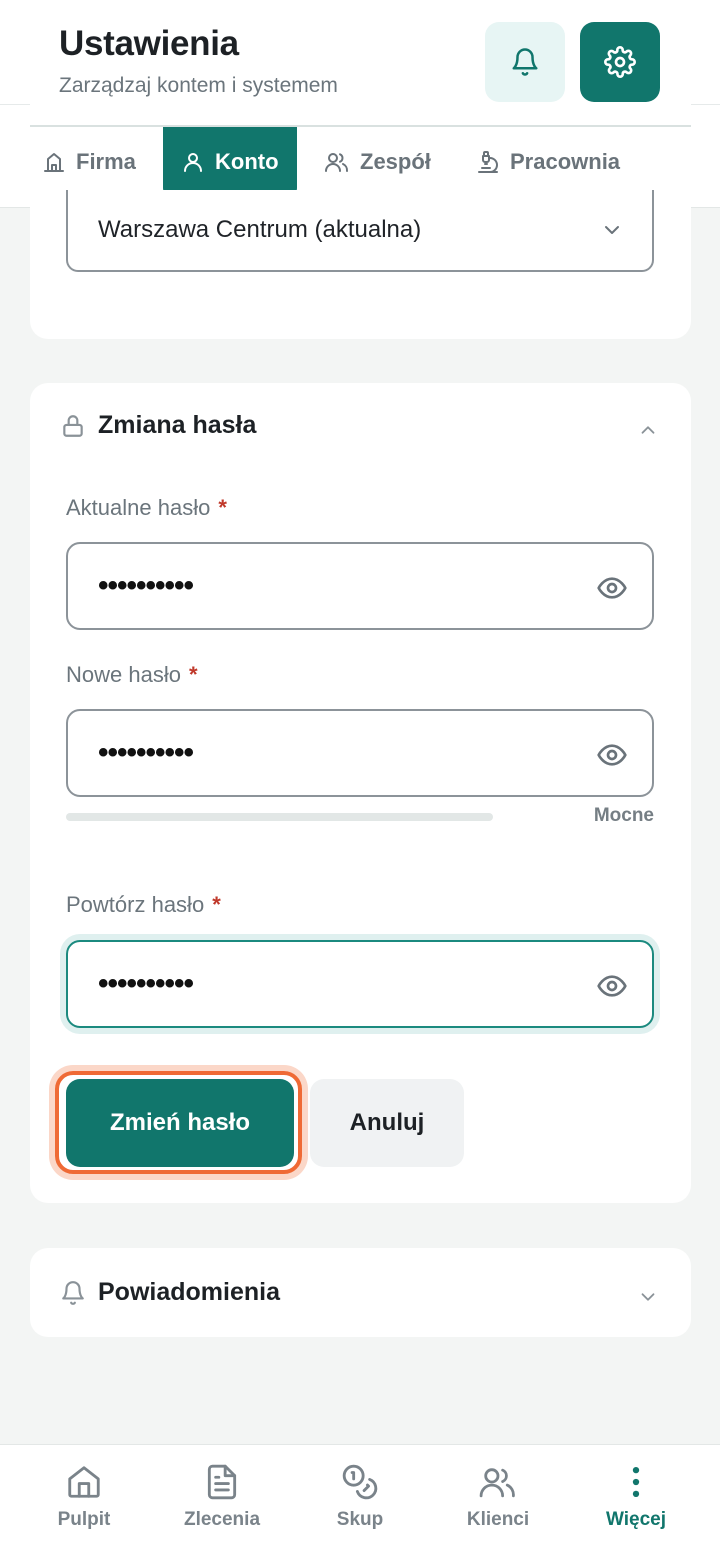 The image size is (720, 1561). Describe the element at coordinates (106, 161) in the screenshot. I see `tab-label: Firma` at that location.